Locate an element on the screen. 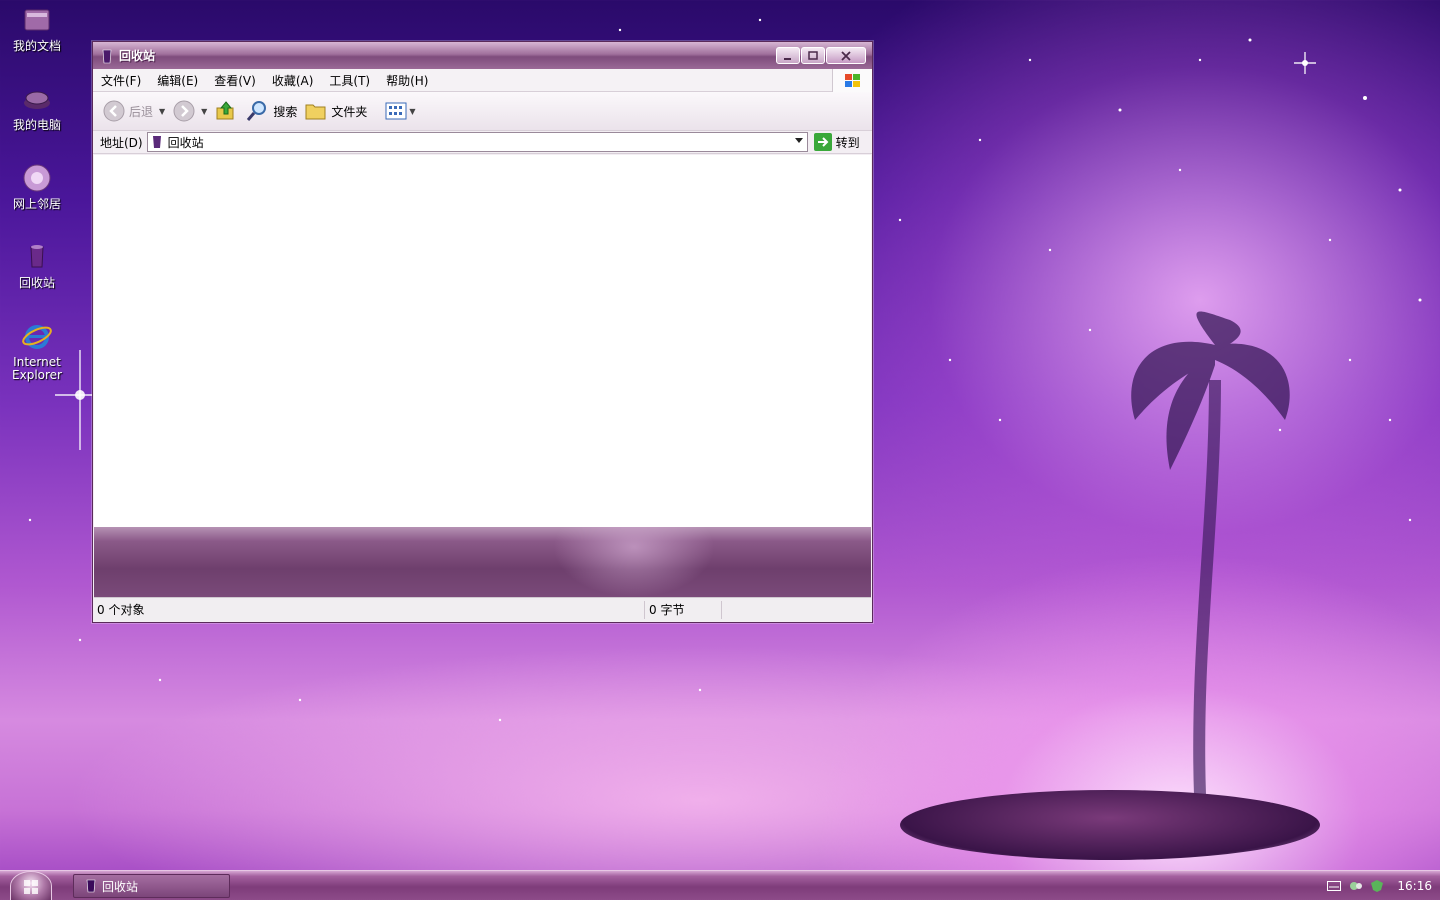 The image size is (1440, 900). desktop-icon-my-documents: 我的文档 is located at coordinates (37, 28).